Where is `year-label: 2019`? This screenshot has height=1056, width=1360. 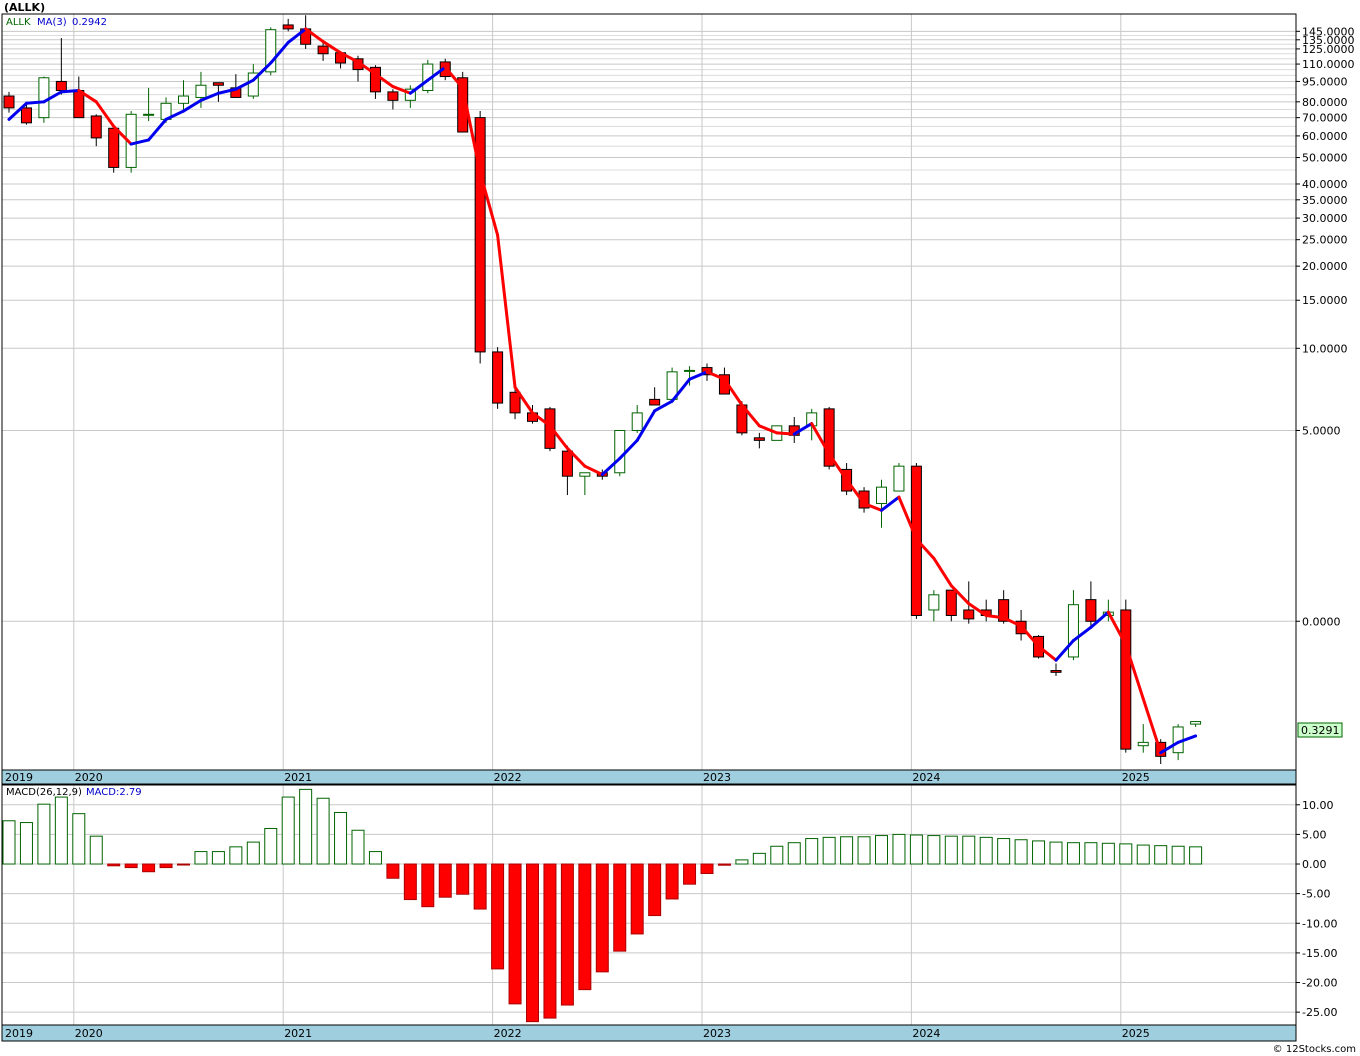 year-label: 2019 is located at coordinates (19, 777).